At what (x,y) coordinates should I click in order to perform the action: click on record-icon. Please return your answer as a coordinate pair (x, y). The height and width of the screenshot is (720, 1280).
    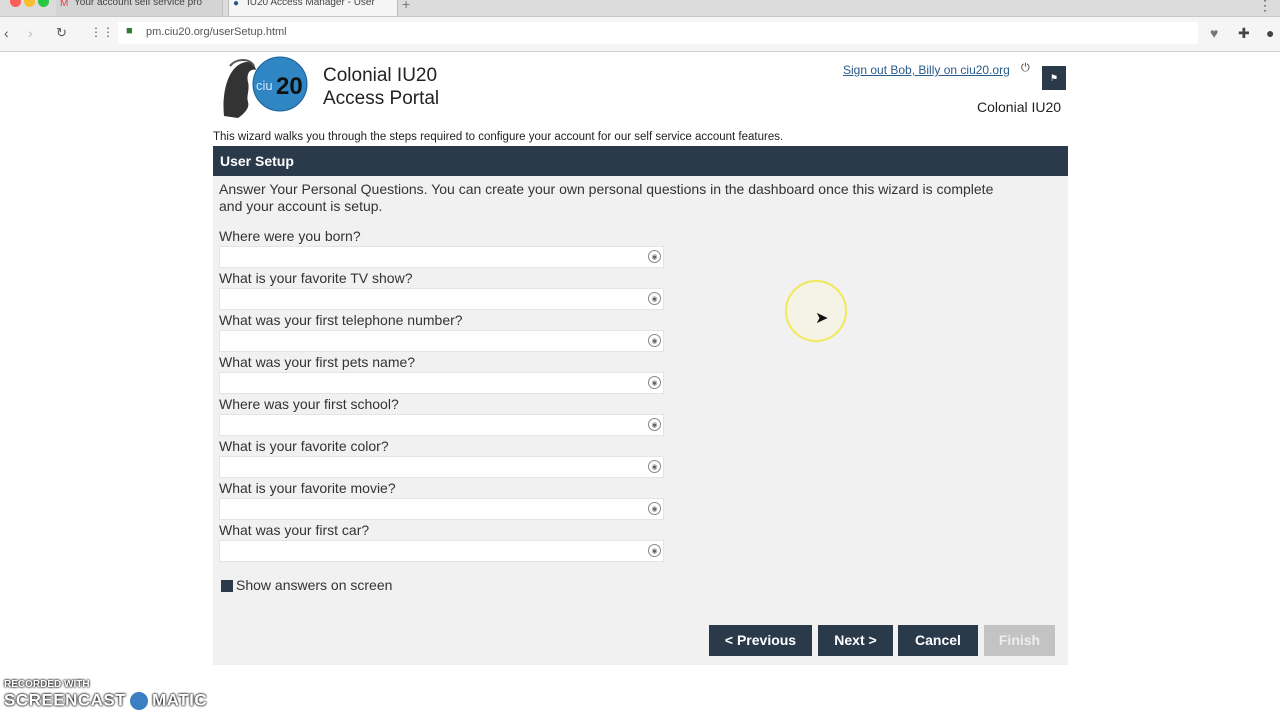
    Looking at the image, I should click on (139, 701).